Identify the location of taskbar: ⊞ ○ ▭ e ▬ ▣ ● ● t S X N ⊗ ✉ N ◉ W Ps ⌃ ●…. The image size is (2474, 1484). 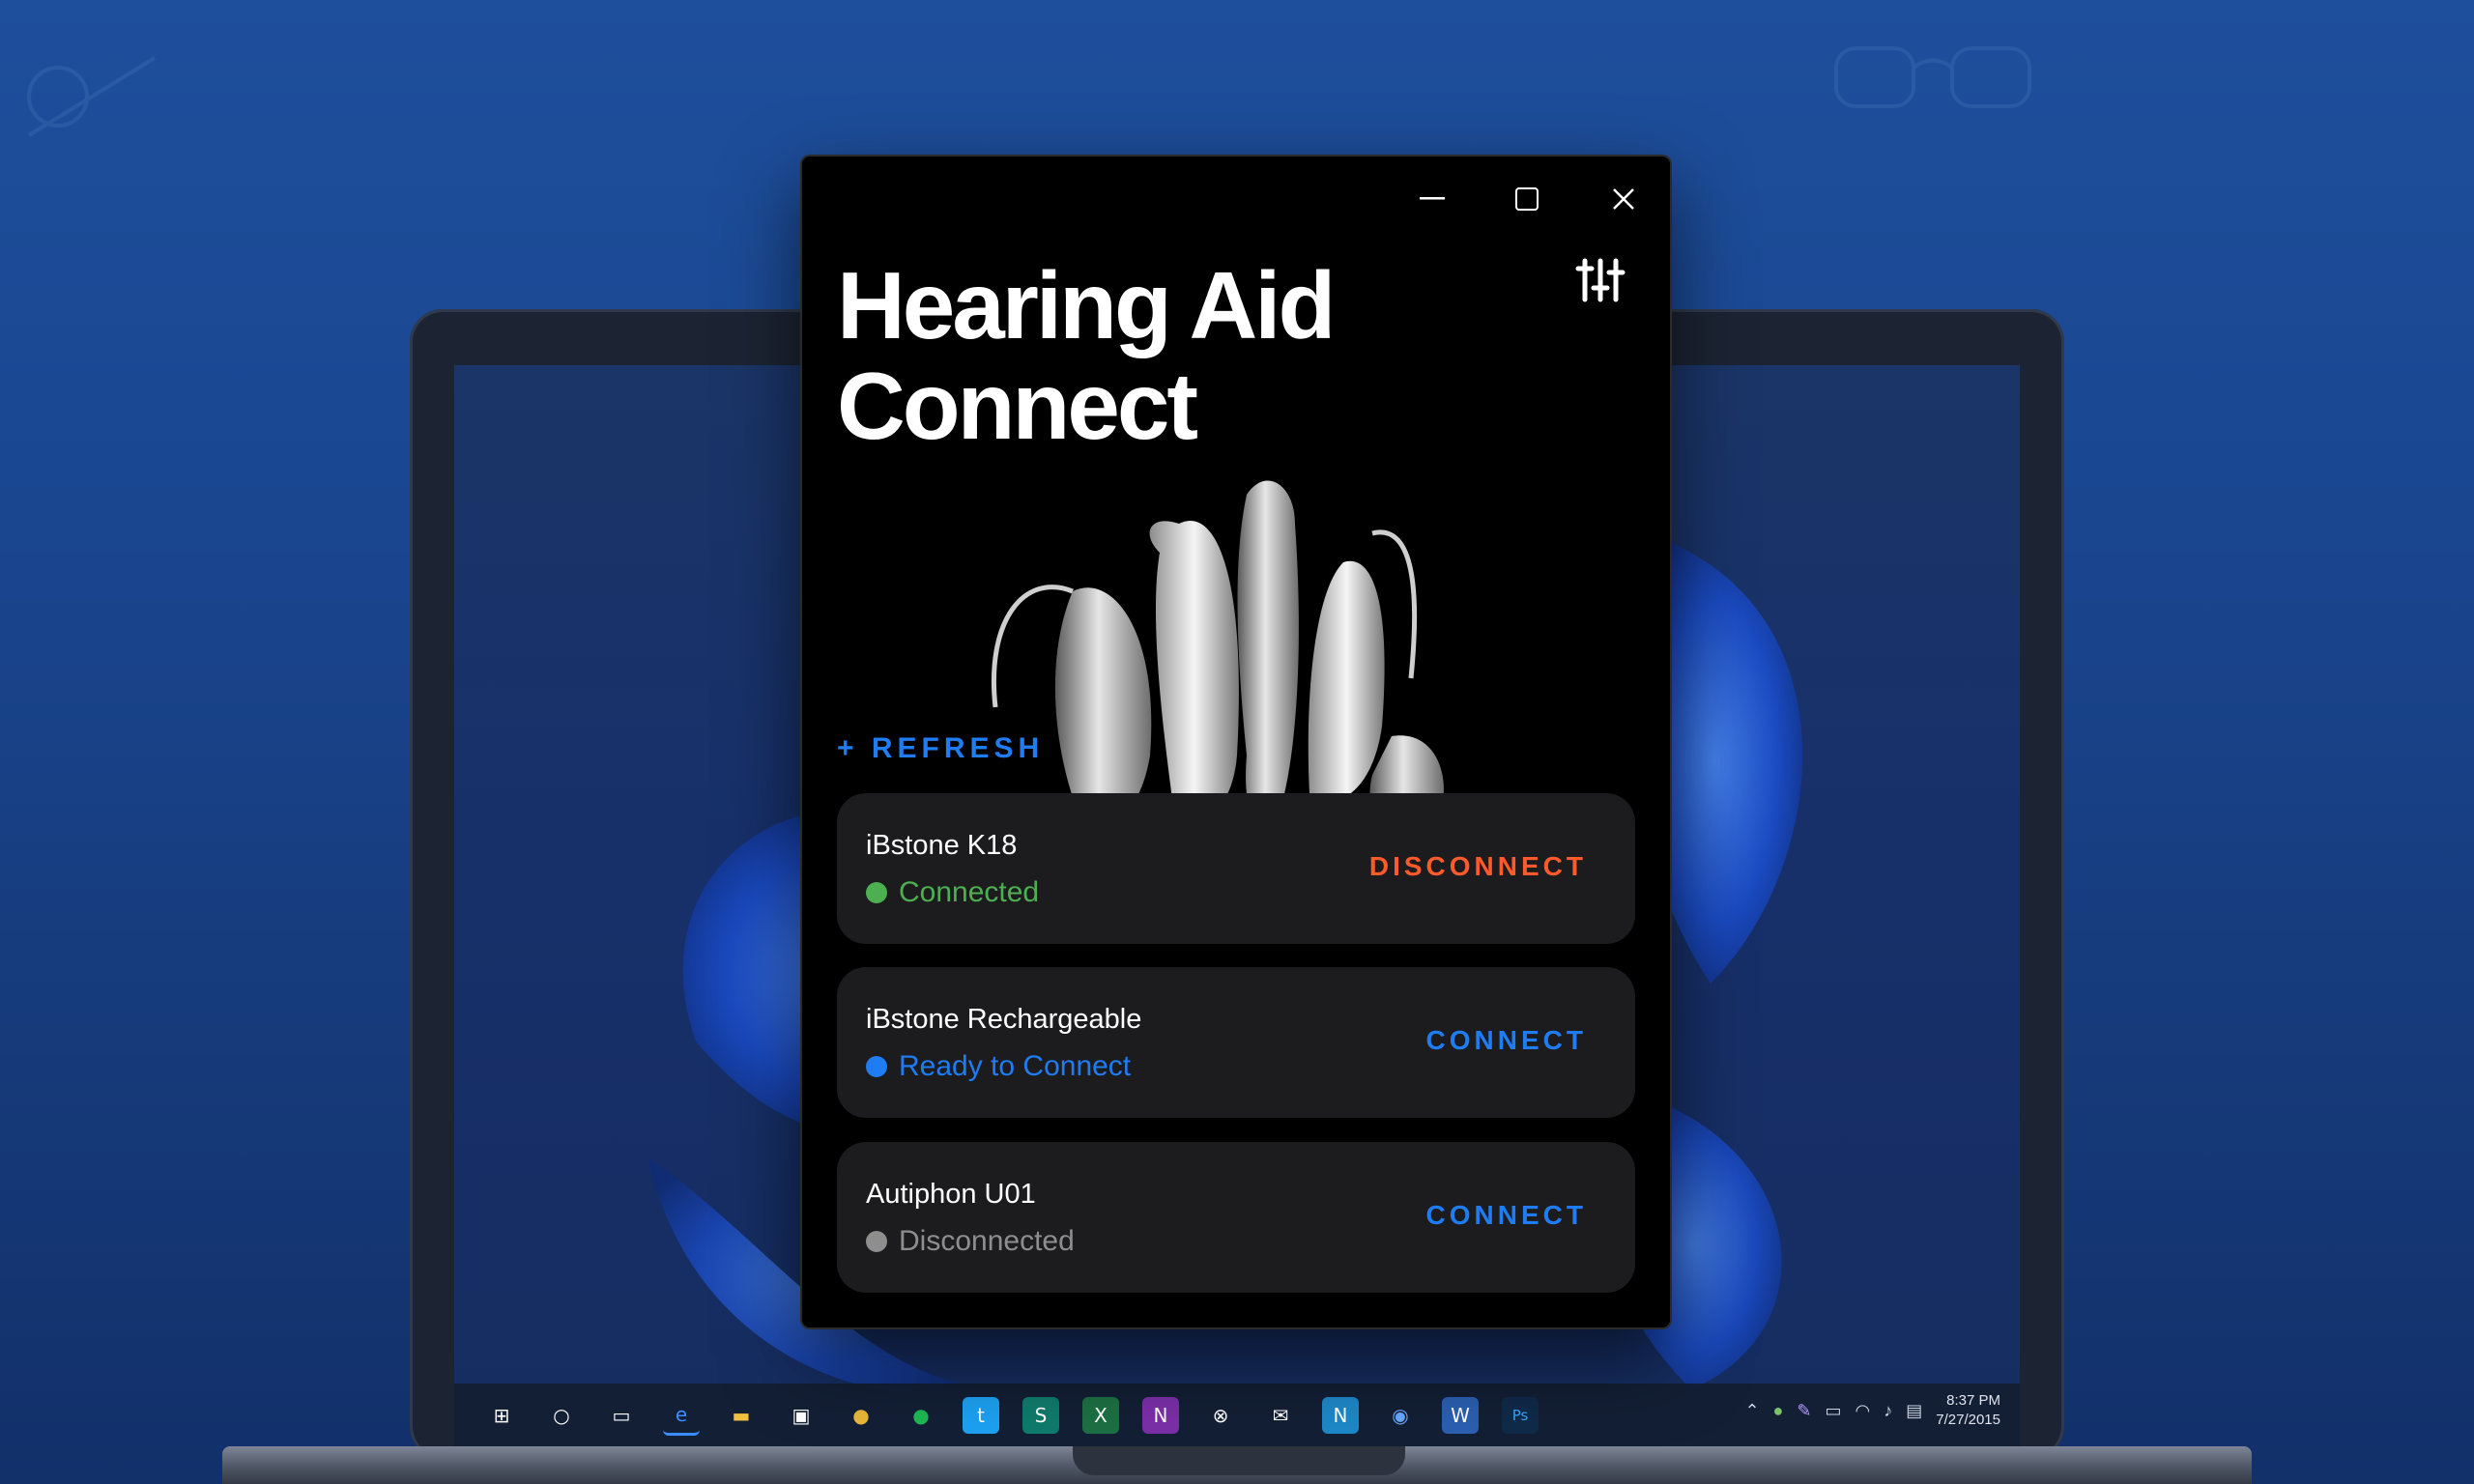
(1237, 1415).